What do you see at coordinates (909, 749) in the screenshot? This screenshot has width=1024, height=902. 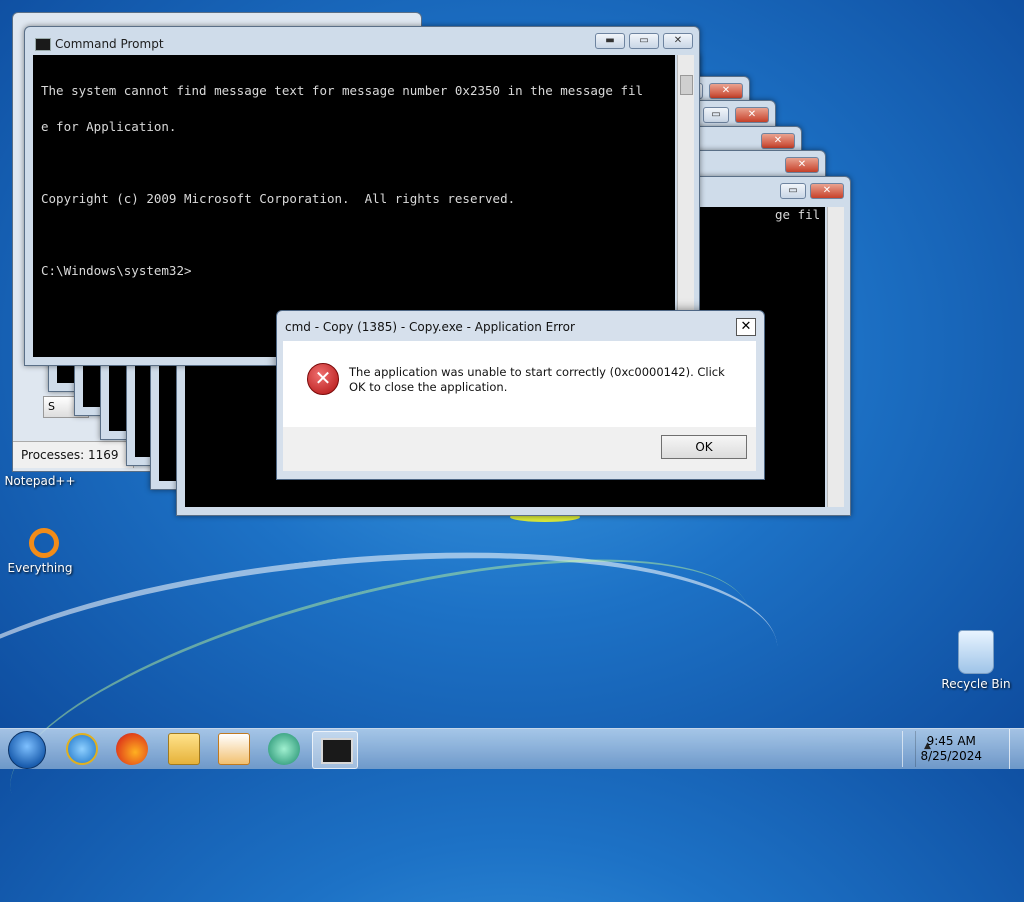 I see `taskbar-divider` at bounding box center [909, 749].